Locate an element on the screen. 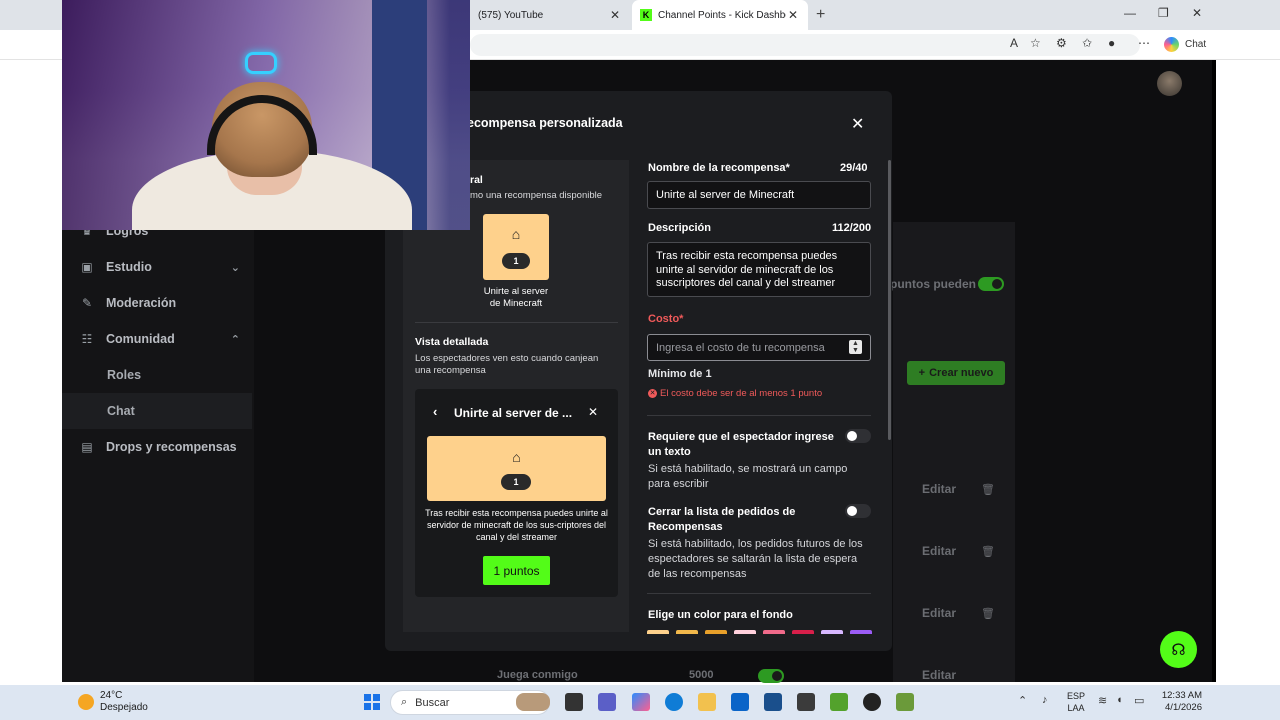  color-picker-label: Elige un color para el fondo is located at coordinates (720, 615).